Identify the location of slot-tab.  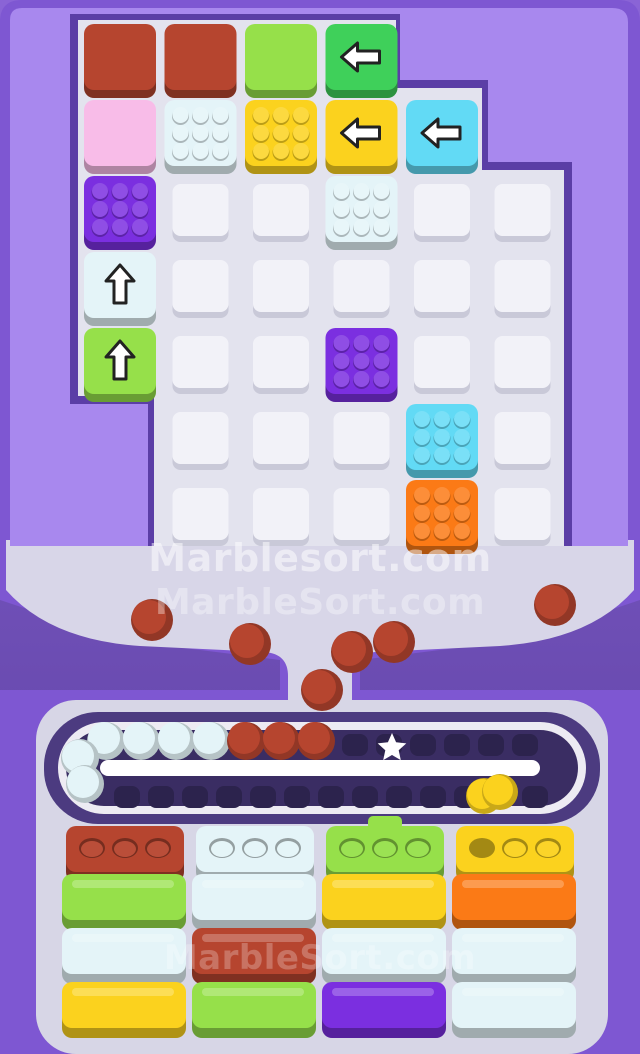
(385, 823).